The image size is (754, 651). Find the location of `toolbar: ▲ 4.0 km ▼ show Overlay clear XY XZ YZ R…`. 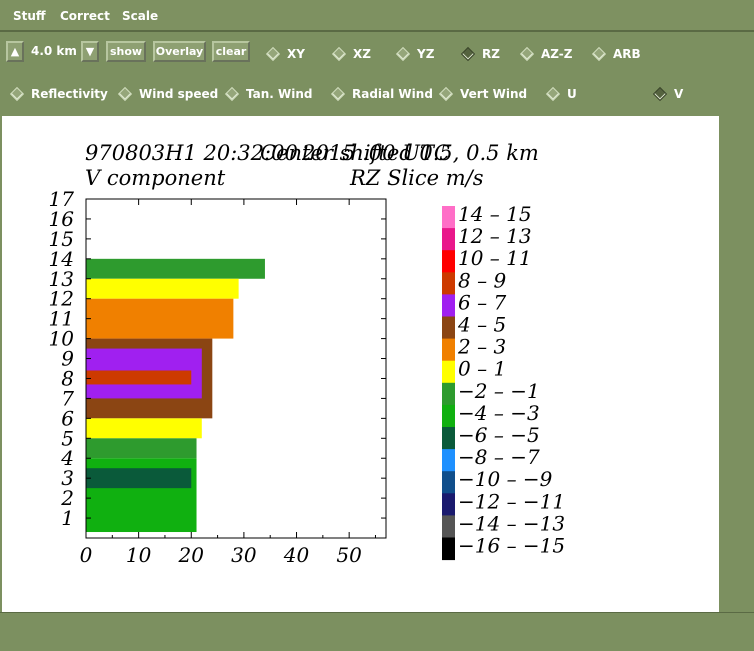

toolbar: ▲ 4.0 km ▼ show Overlay clear XY XZ YZ R… is located at coordinates (377, 73).